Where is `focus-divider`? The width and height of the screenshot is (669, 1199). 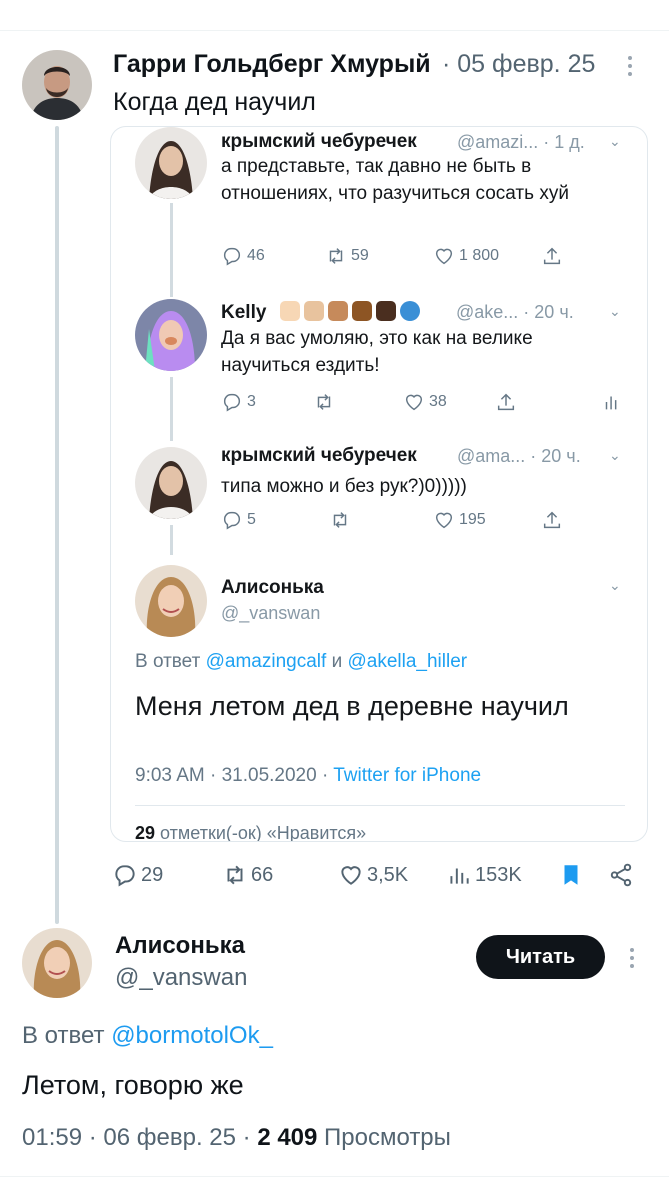
focus-divider is located at coordinates (380, 805).